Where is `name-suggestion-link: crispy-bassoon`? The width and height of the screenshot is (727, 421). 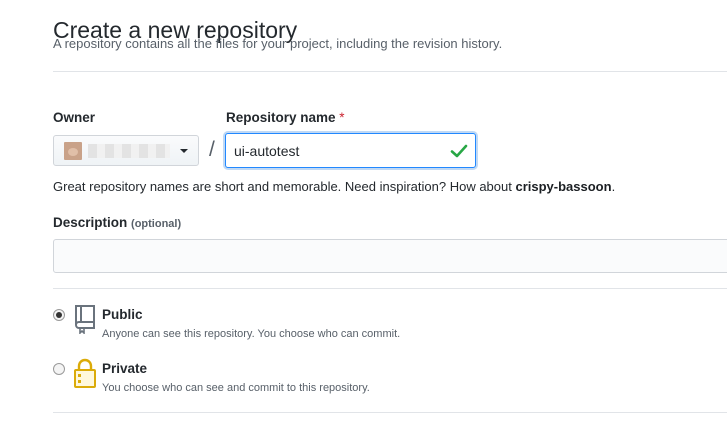
name-suggestion-link: crispy-bassoon is located at coordinates (563, 186).